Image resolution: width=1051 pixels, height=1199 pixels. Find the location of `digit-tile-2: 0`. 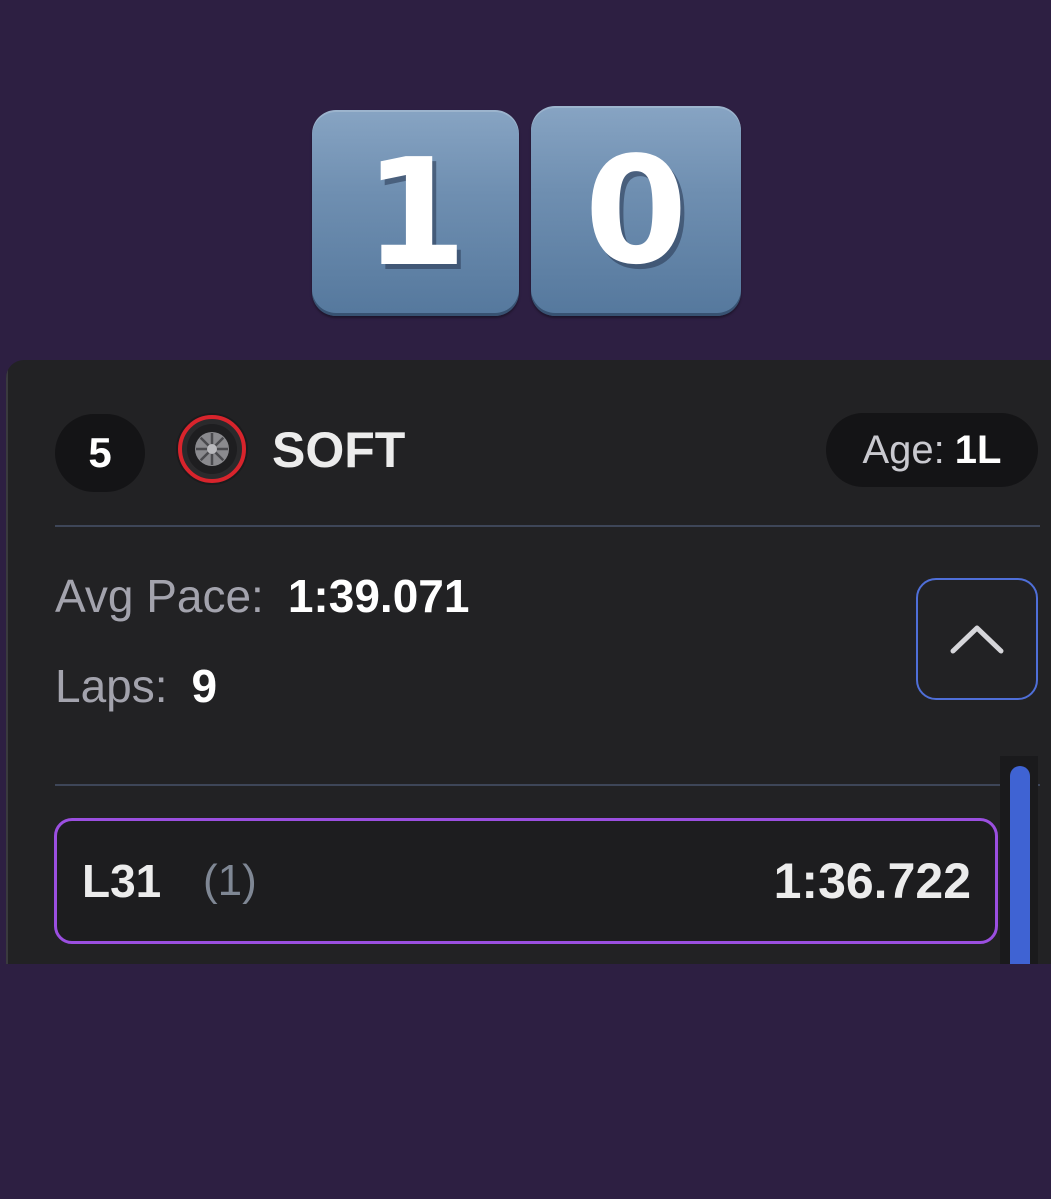

digit-tile-2: 0 is located at coordinates (636, 211).